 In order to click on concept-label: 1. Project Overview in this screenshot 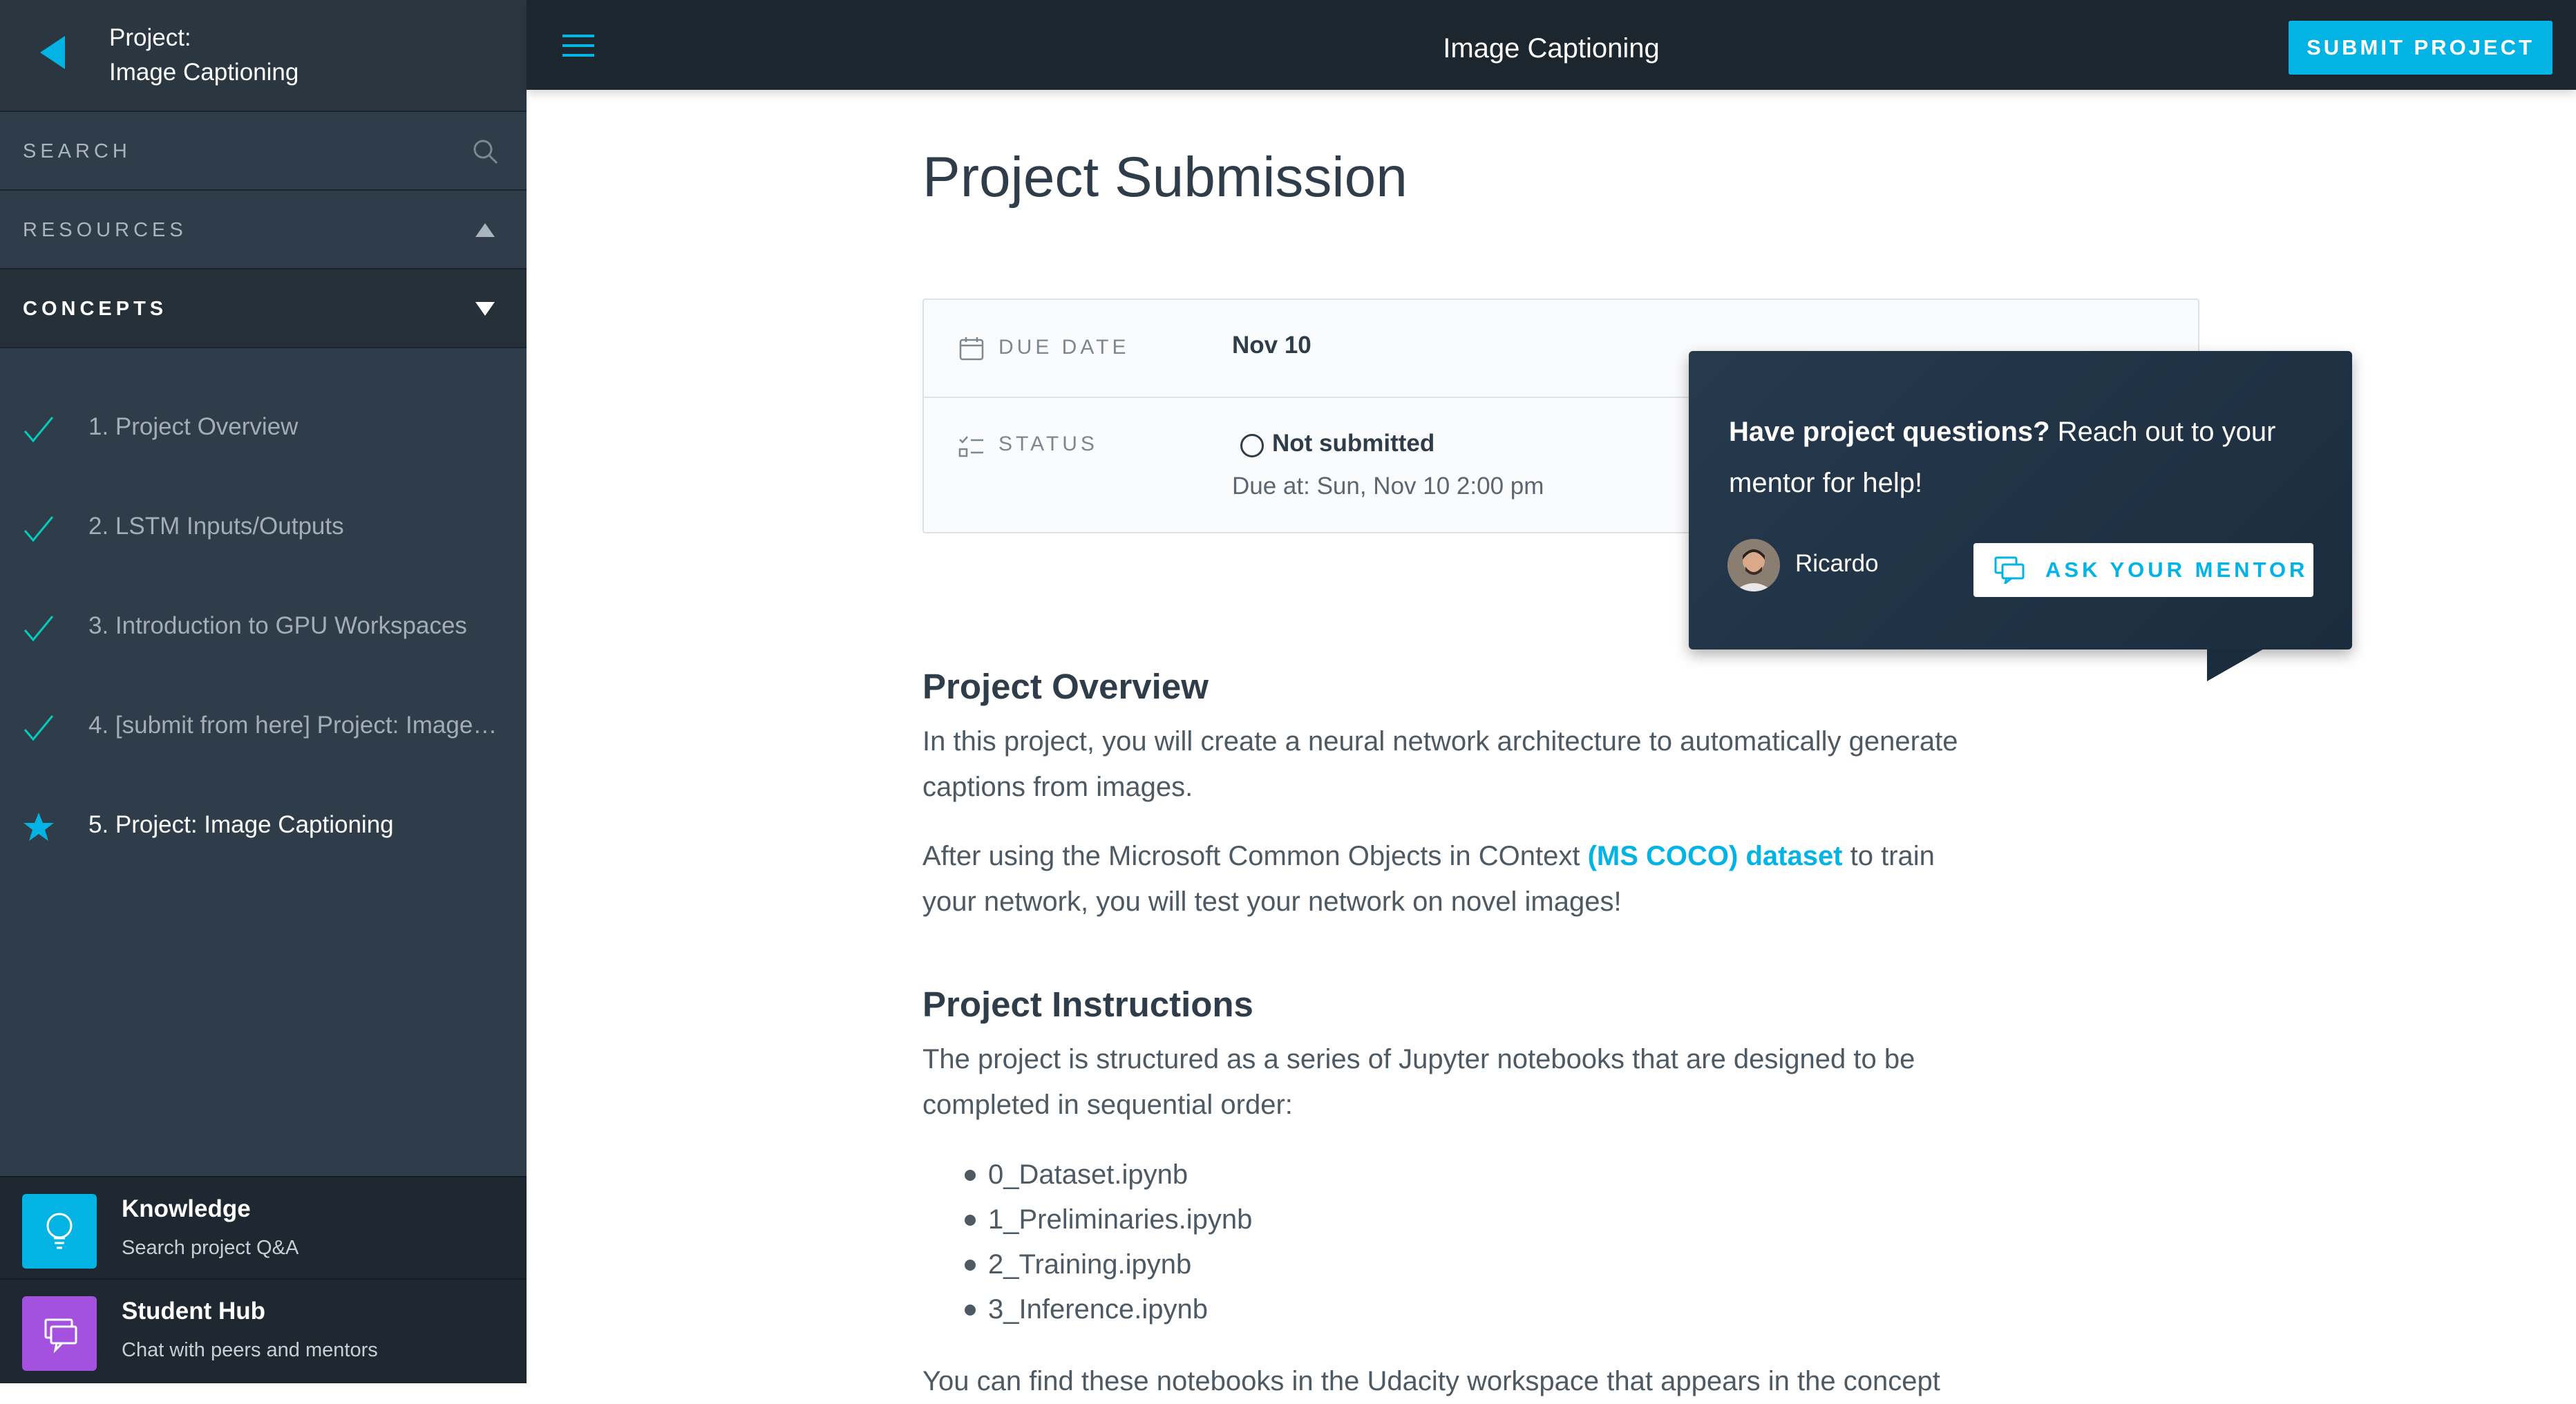, I will do `click(193, 426)`.